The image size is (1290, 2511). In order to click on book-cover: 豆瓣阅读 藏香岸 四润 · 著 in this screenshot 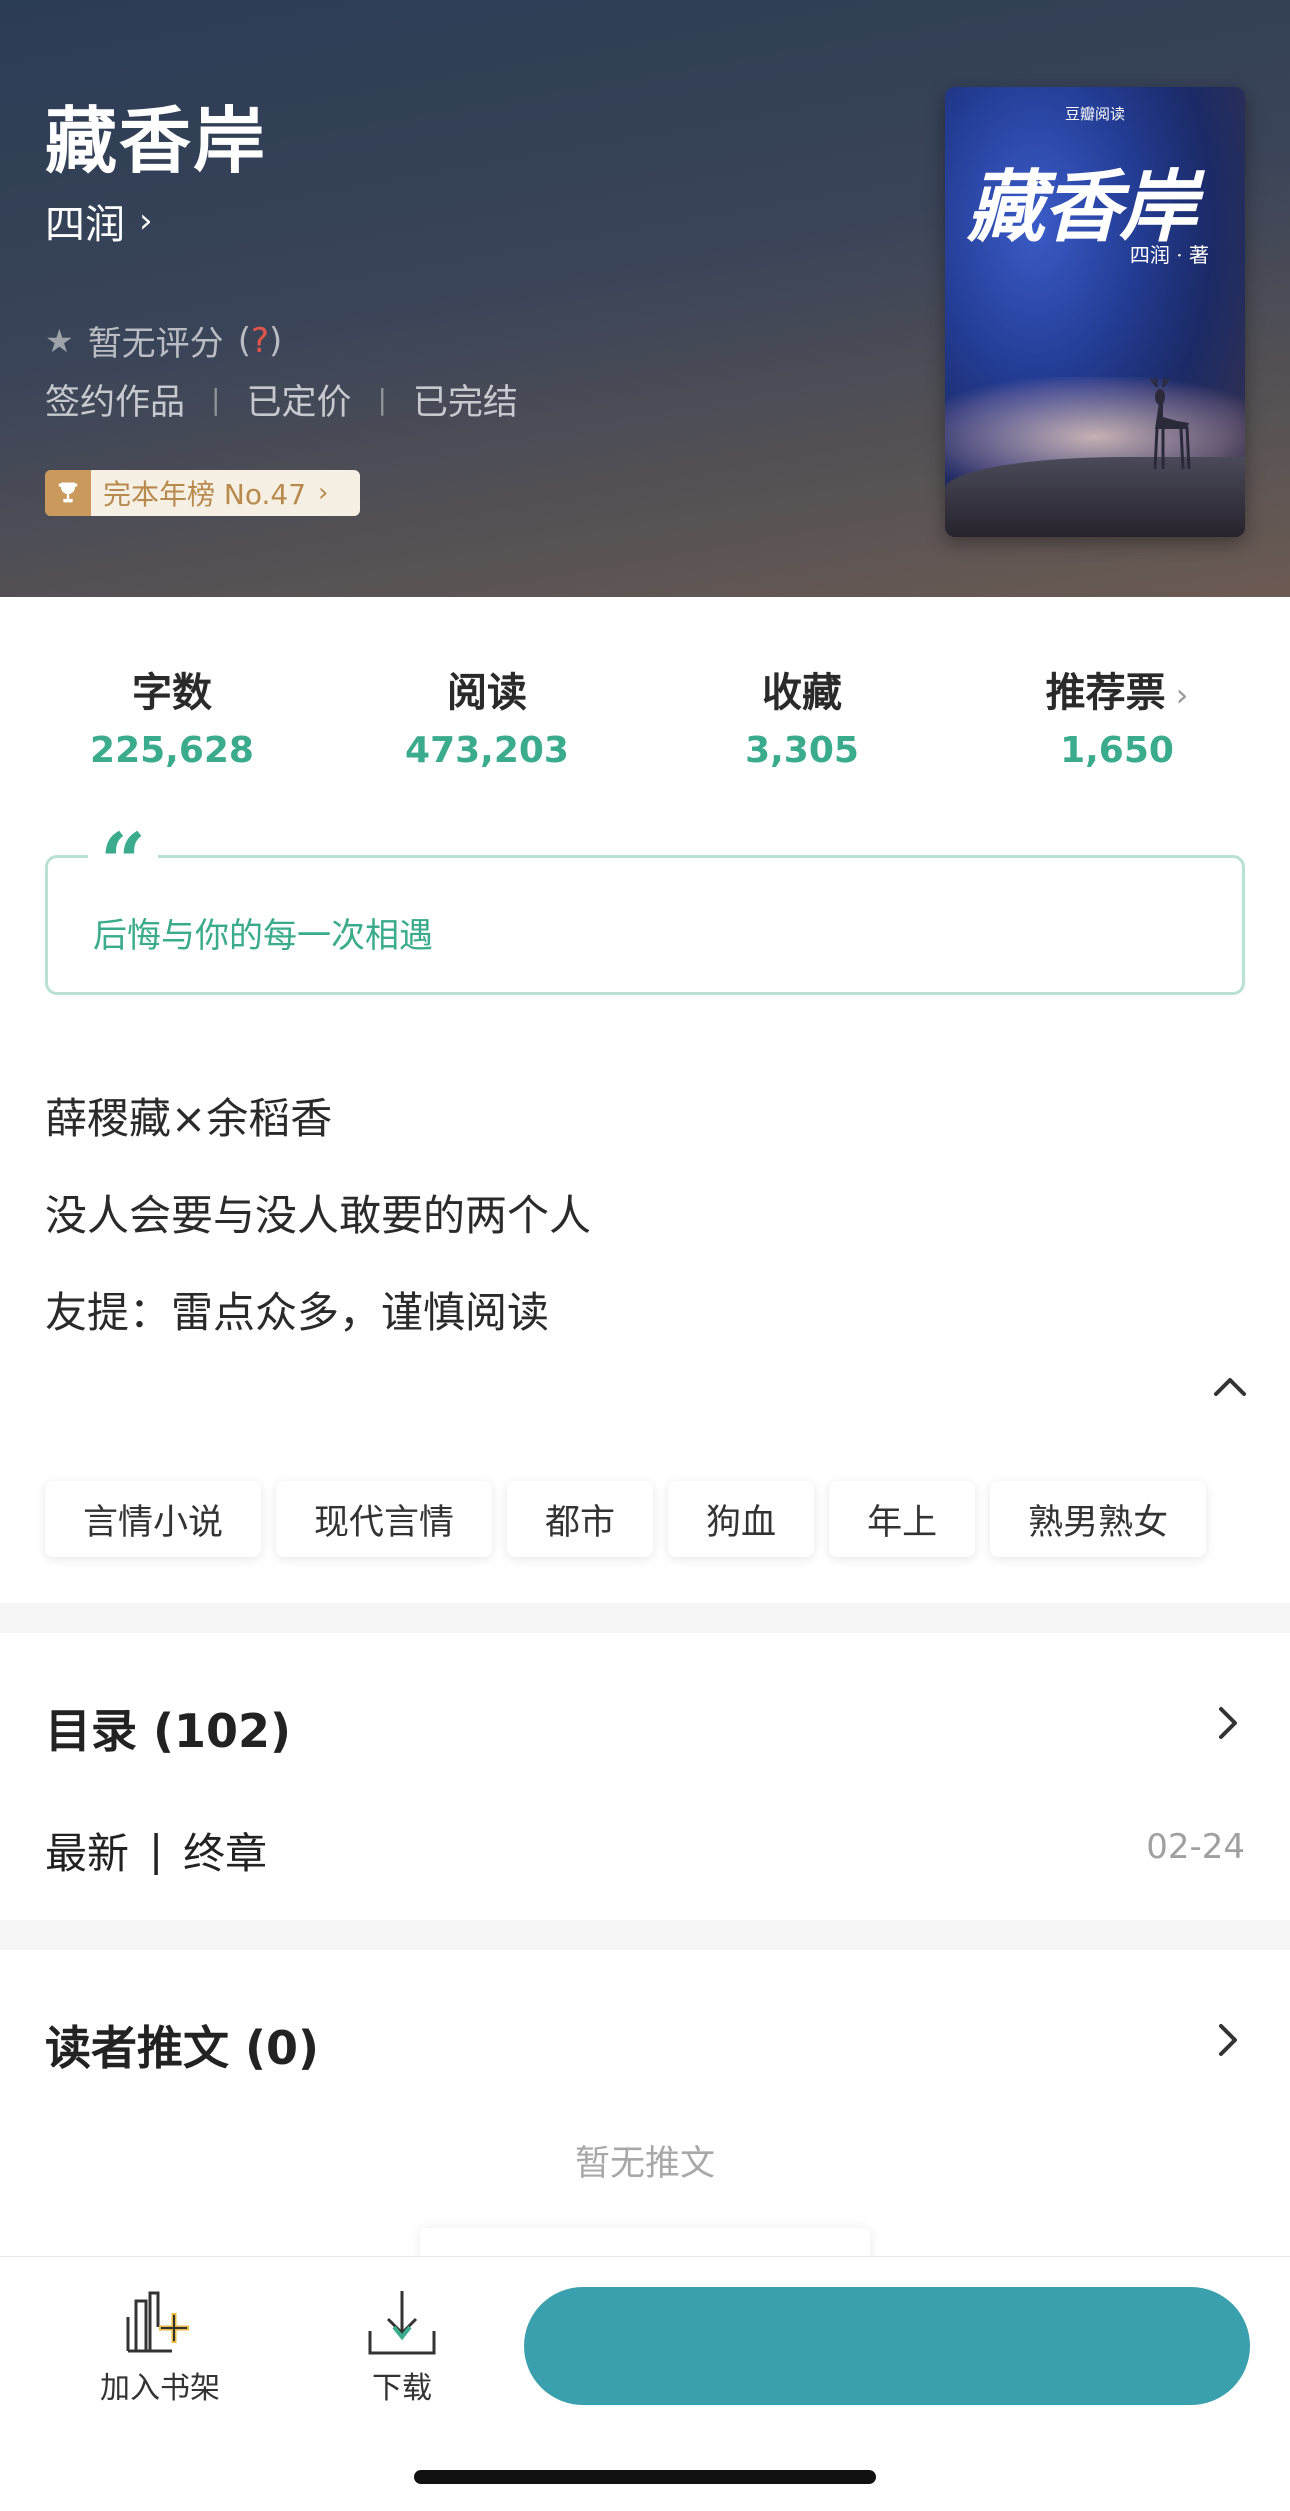, I will do `click(1095, 312)`.